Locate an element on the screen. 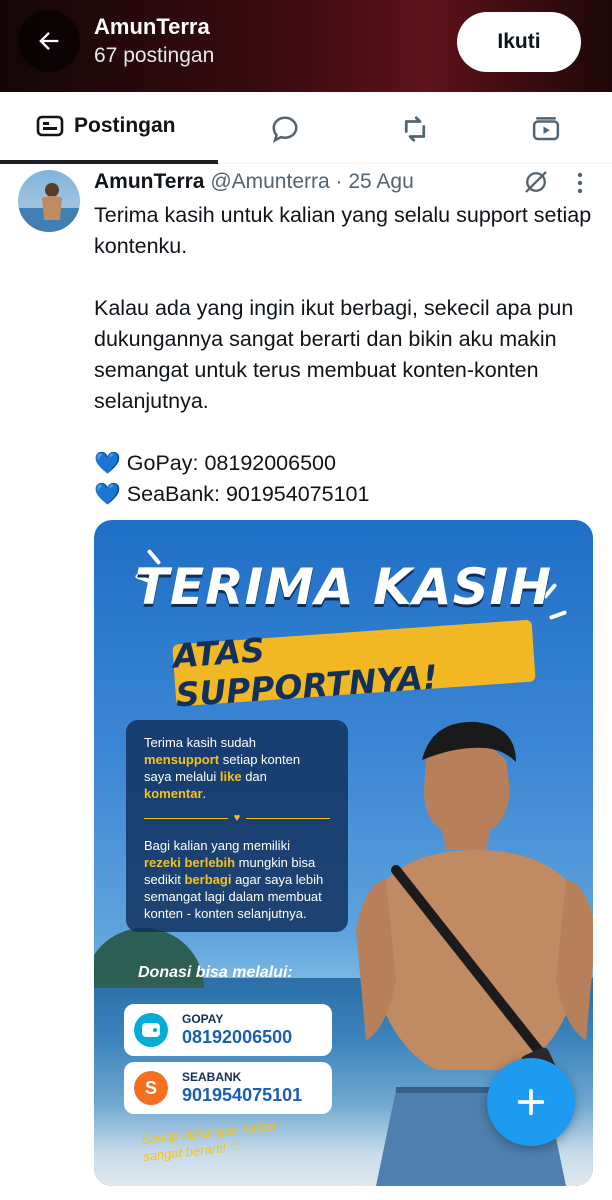 The width and height of the screenshot is (612, 1200). person-photo is located at coordinates (49, 207).